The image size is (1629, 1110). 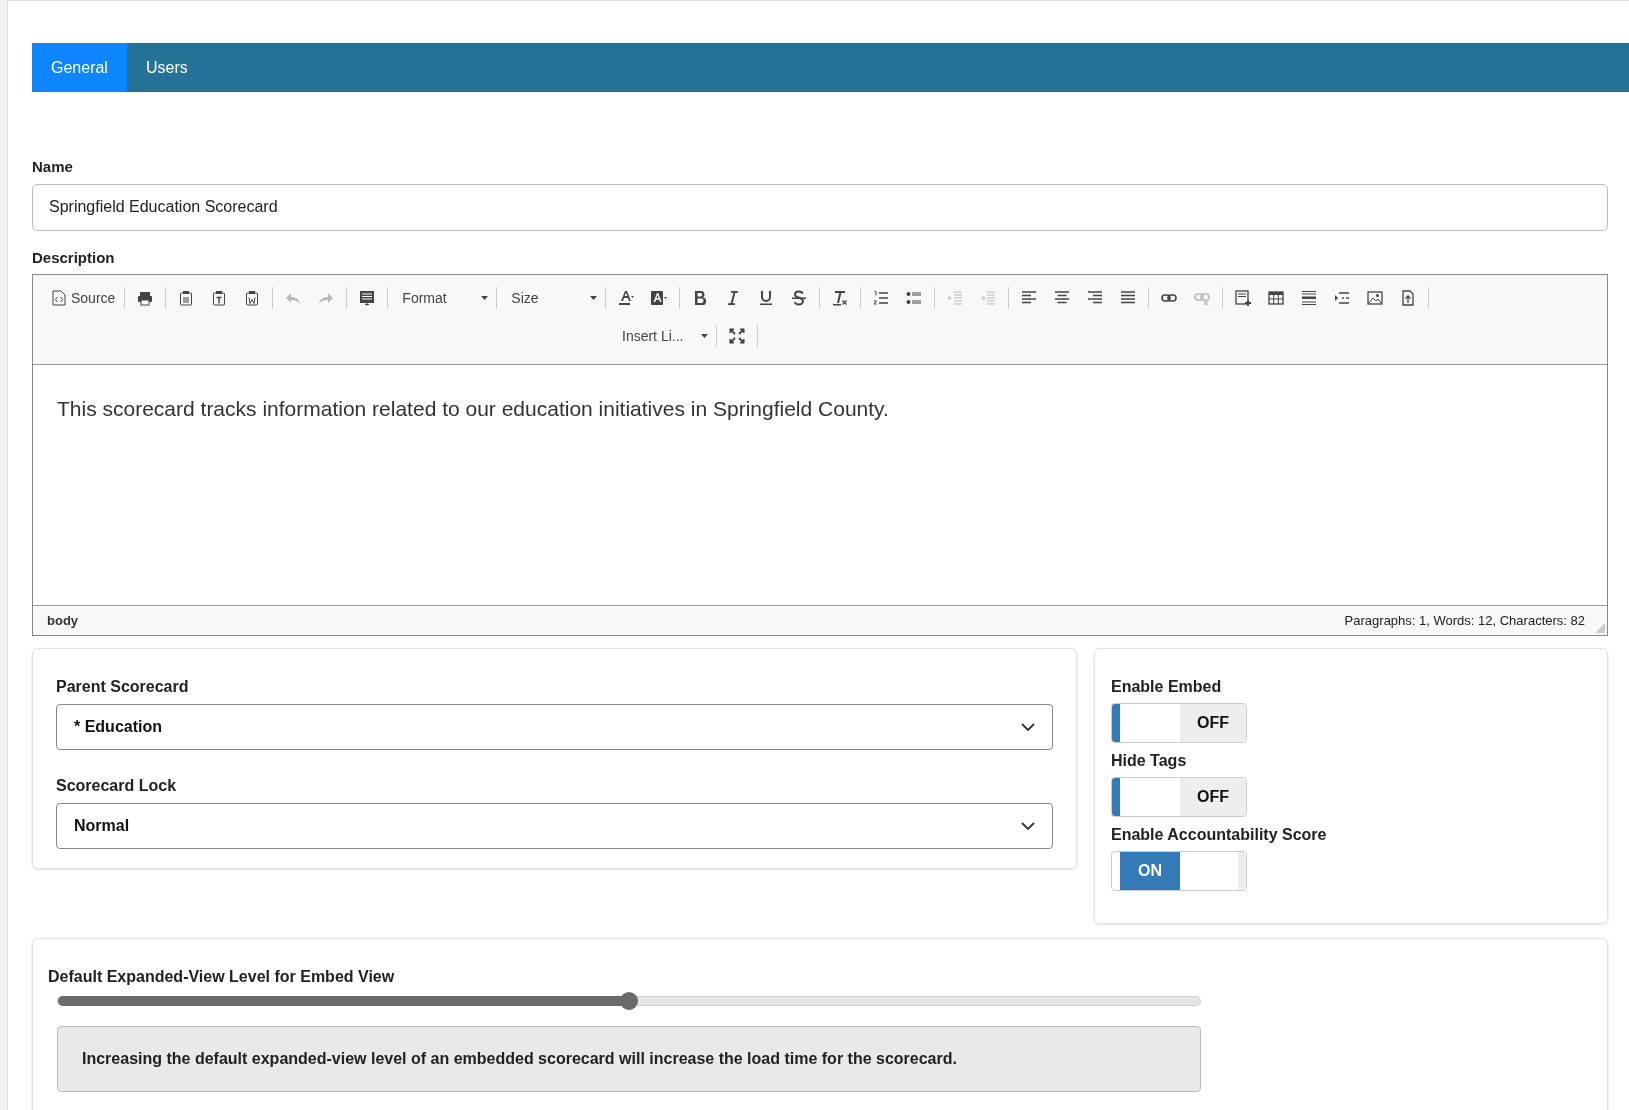 I want to click on field-label: Description, so click(x=74, y=257).